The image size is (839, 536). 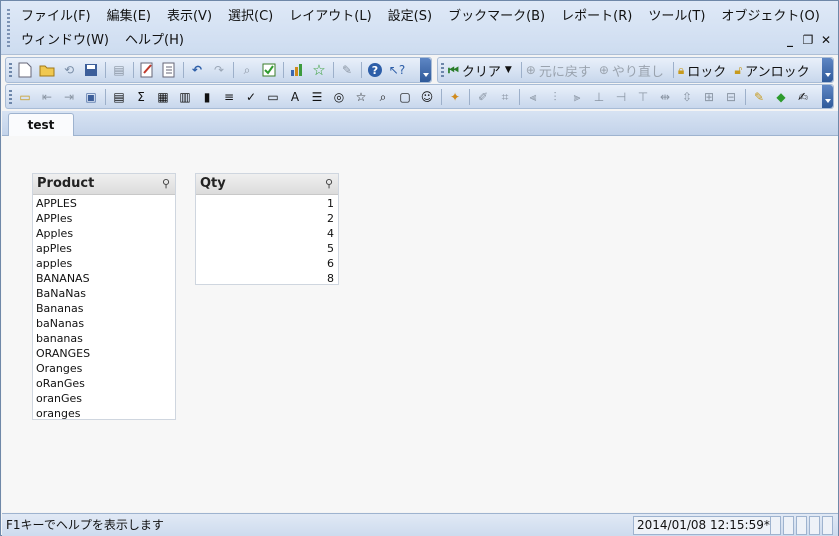 What do you see at coordinates (731, 97) in the screenshot?
I see `same-height-icon: ⊟` at bounding box center [731, 97].